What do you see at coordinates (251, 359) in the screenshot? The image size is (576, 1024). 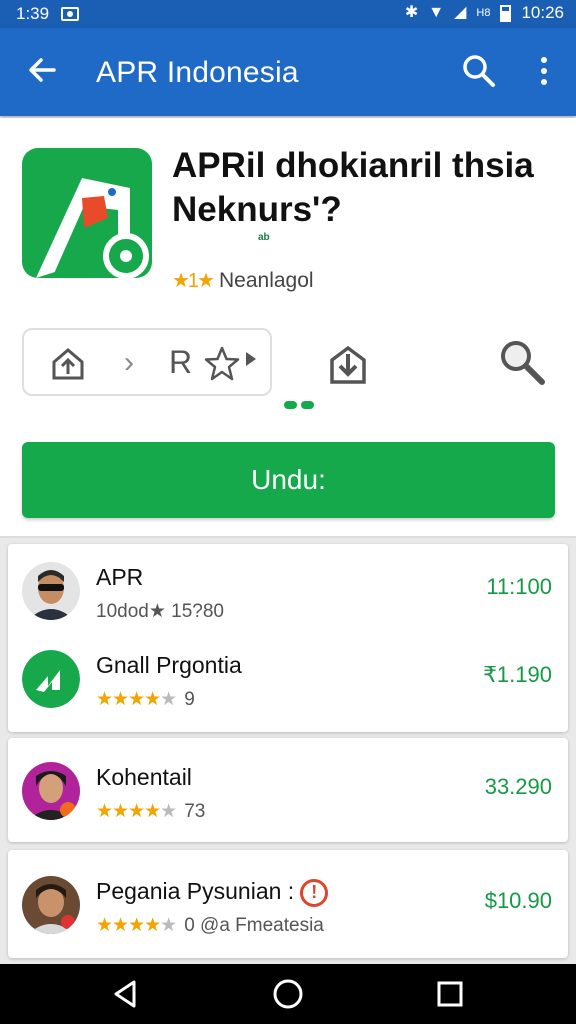 I see `play-arrow-icon` at bounding box center [251, 359].